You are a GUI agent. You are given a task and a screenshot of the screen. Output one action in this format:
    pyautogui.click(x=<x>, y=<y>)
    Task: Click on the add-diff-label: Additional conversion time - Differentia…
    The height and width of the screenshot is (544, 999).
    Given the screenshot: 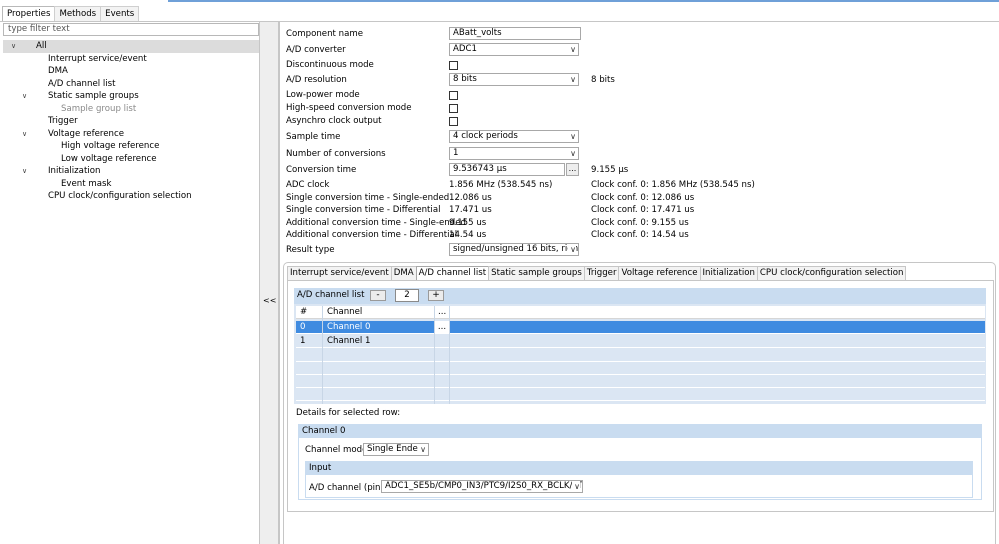 What is the action you would take?
    pyautogui.click(x=372, y=235)
    